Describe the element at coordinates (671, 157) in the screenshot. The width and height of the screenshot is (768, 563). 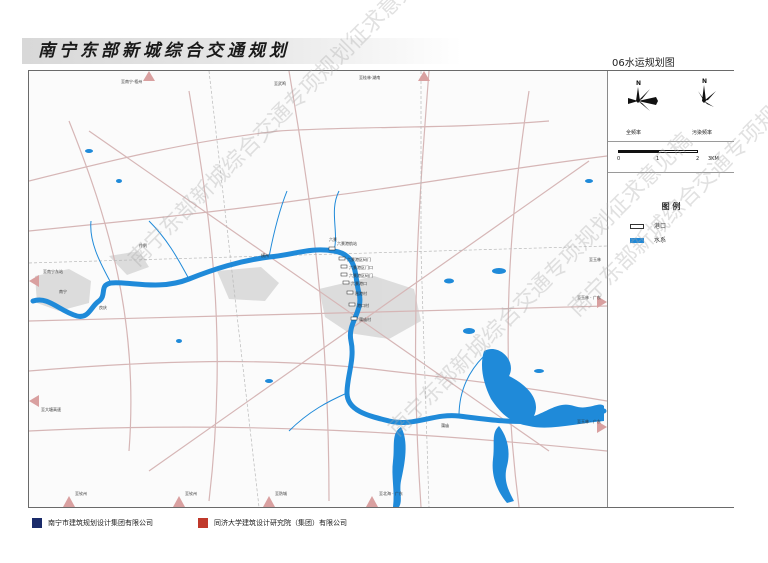
I see `scale-bar: 0 1 2 3KM` at that location.